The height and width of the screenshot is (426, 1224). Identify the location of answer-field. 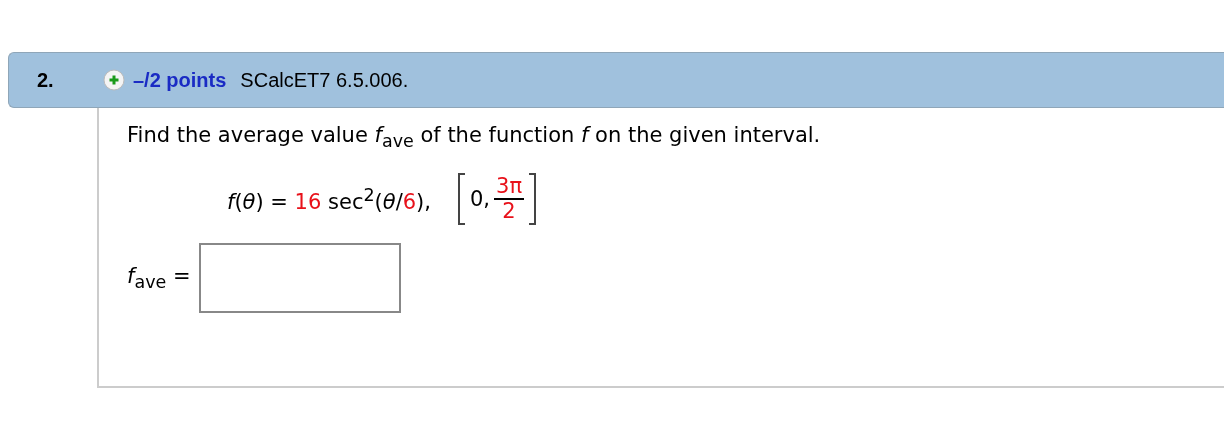
(299, 278).